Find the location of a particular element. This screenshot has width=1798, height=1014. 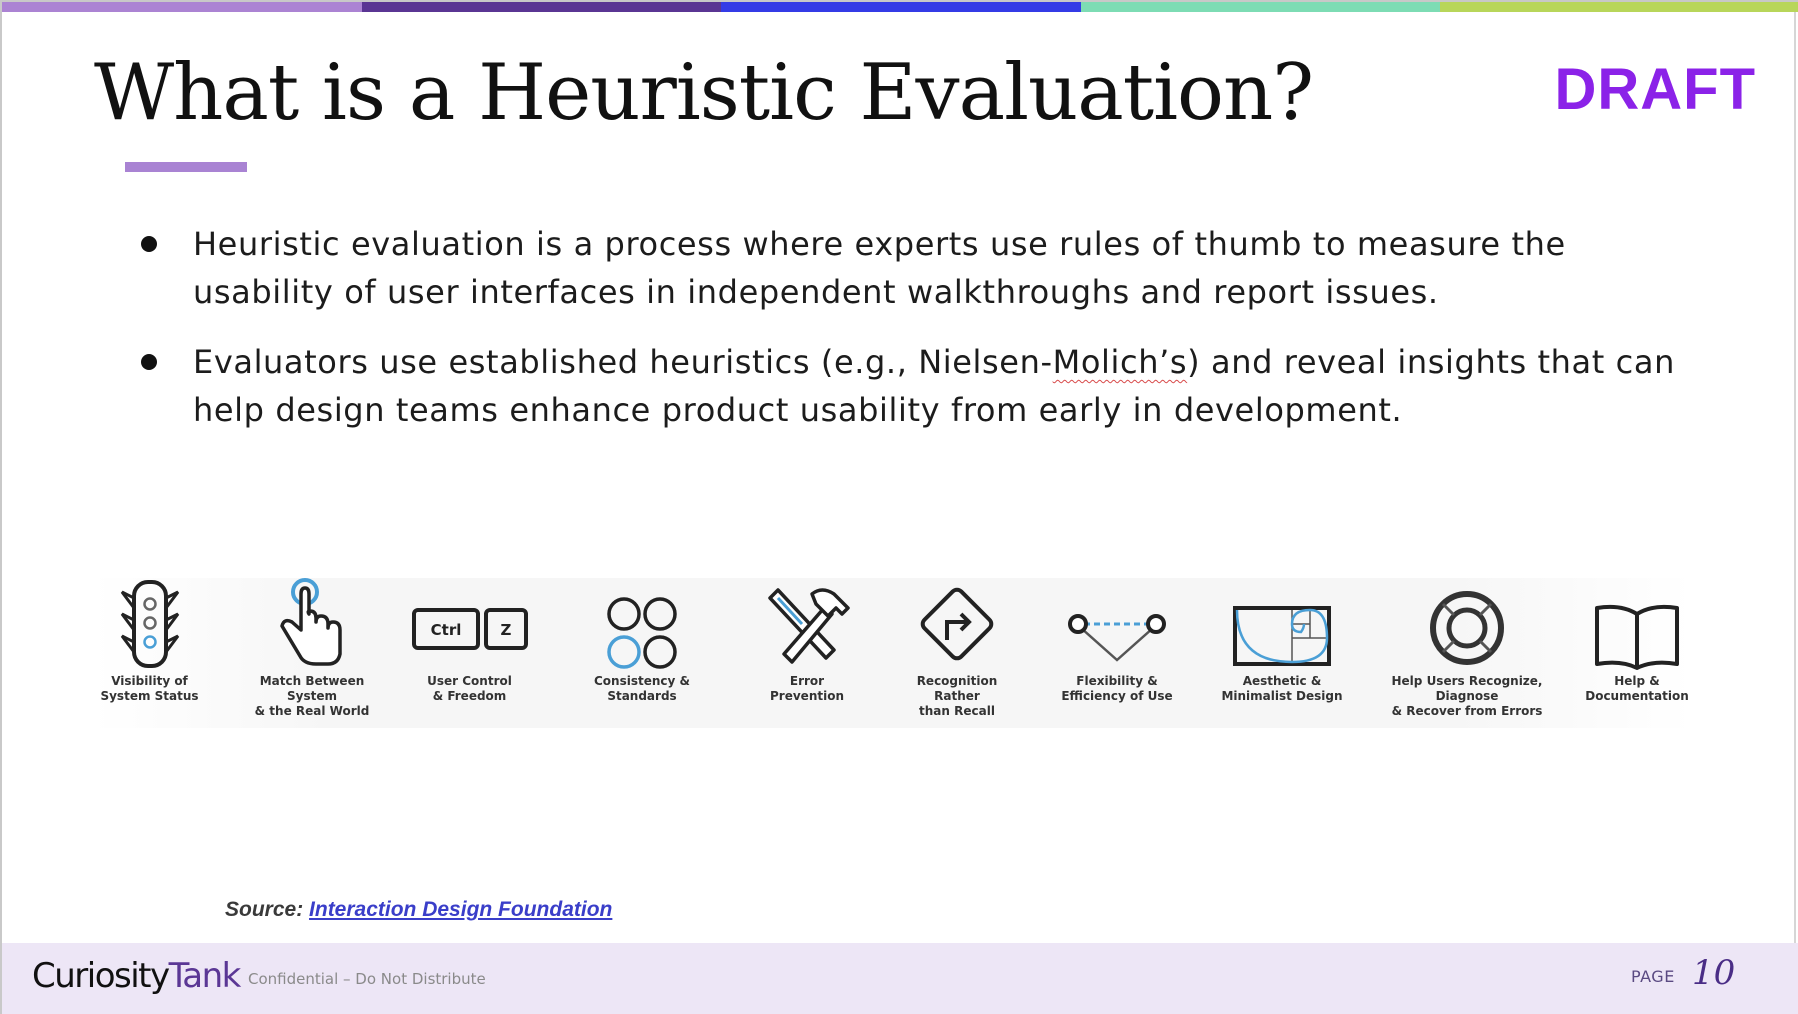

heuristic-label: Error Prevention is located at coordinates (807, 688).